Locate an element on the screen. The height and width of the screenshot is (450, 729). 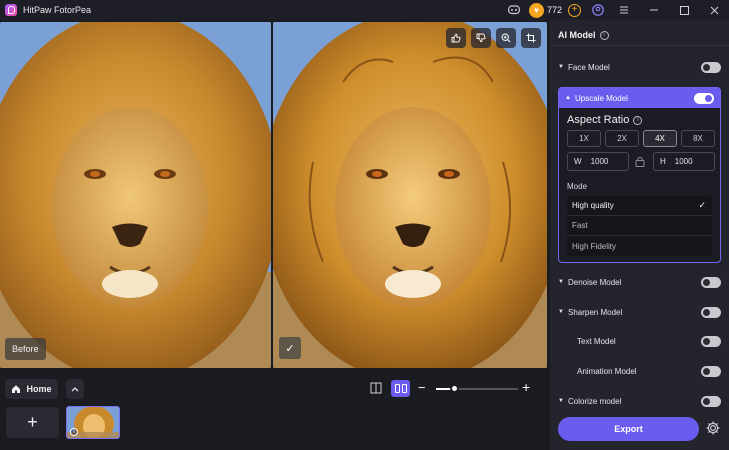
mode-label: Mode is located at coordinates (577, 186).